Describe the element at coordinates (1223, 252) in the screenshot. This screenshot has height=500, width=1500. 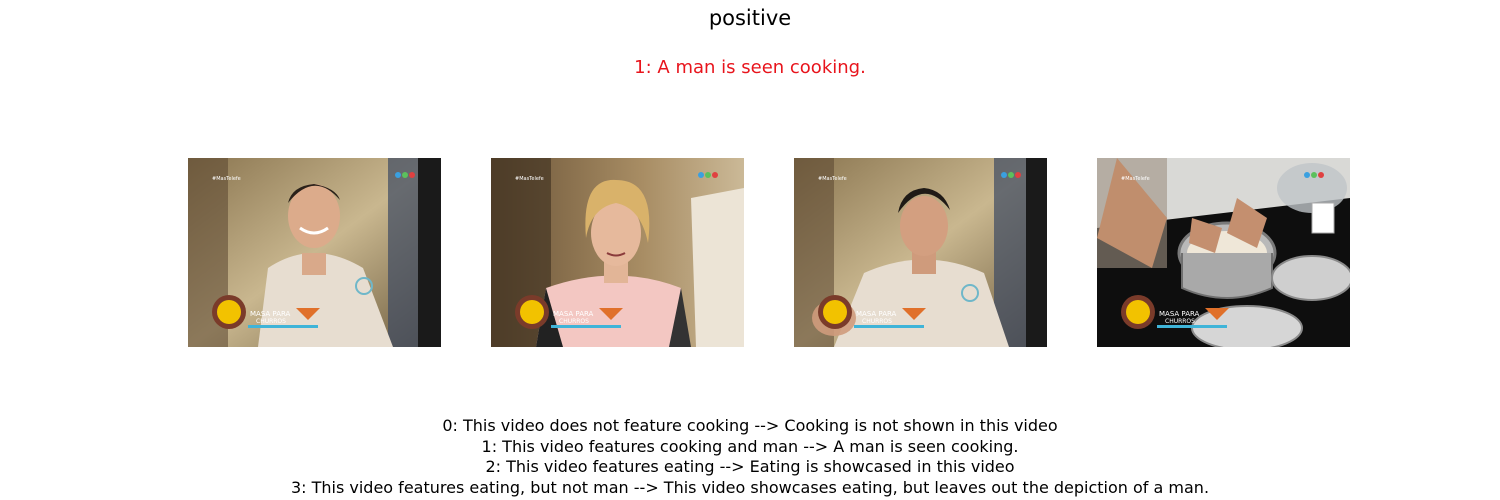
I see `video-frame-4: MASA PARA CHURROS #MasTelefe` at that location.